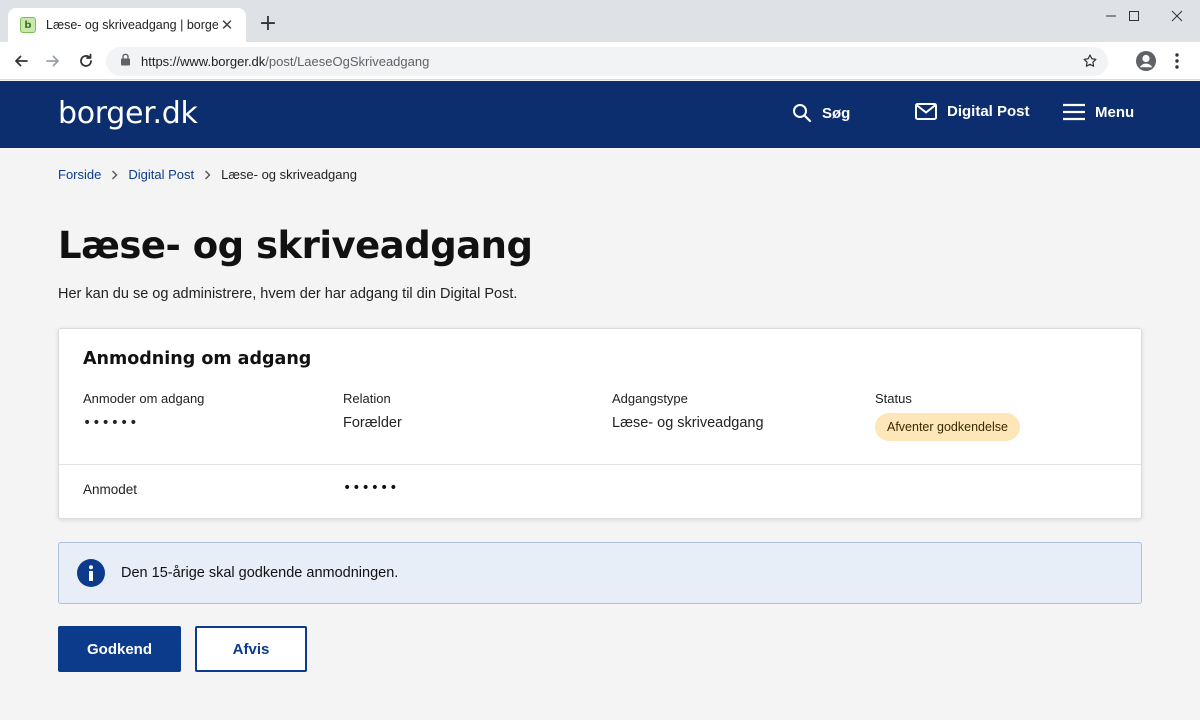 The width and height of the screenshot is (1200, 720). Describe the element at coordinates (203, 61) in the screenshot. I see `url-host: https://www.borger.dk` at that location.